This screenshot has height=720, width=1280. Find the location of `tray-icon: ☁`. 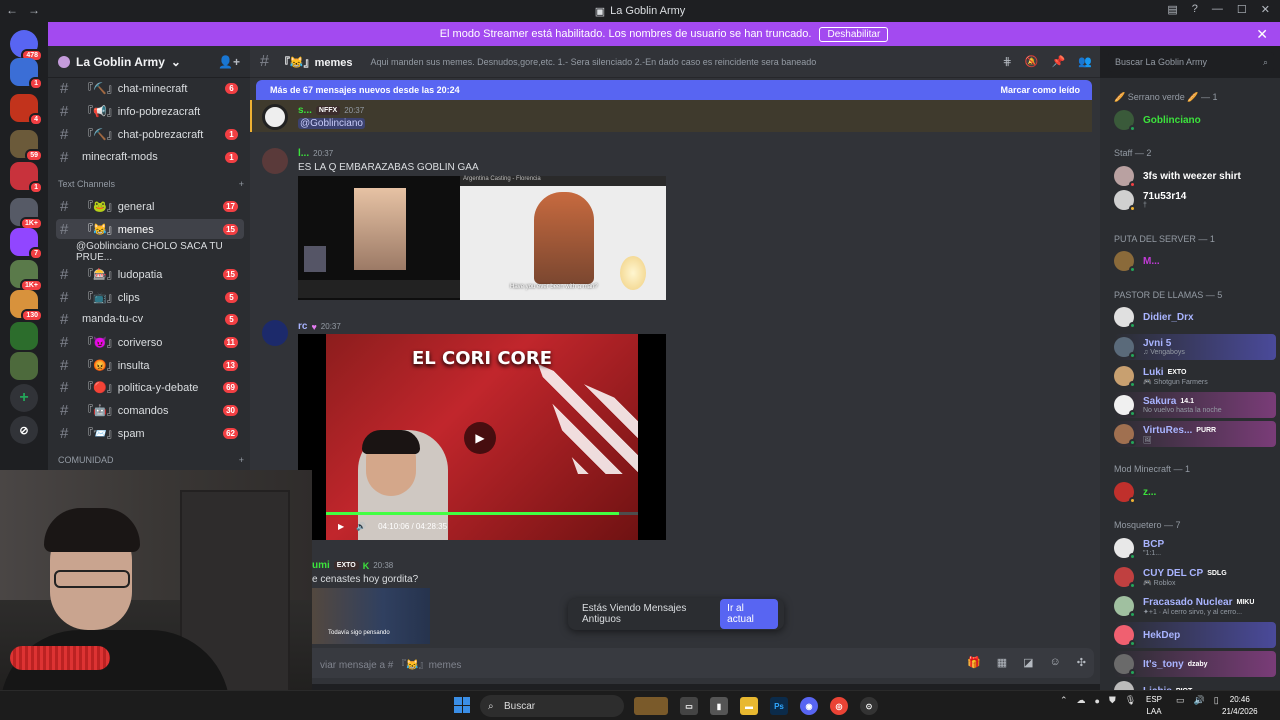

tray-icon: ☁ is located at coordinates (1081, 700).